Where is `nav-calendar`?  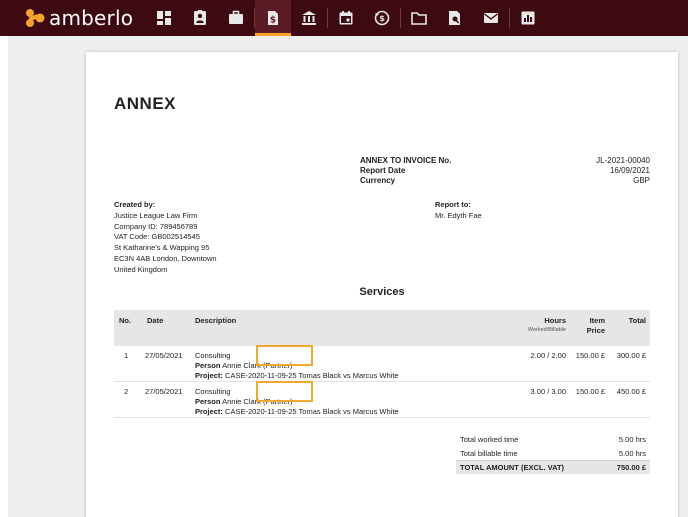 nav-calendar is located at coordinates (346, 18).